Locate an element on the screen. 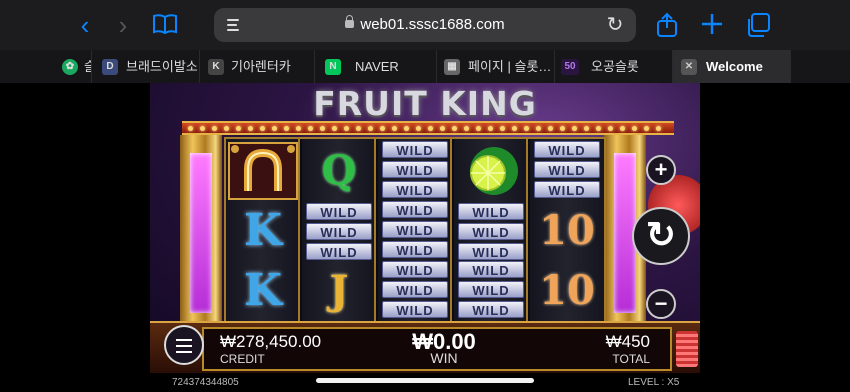  new-tab-icon is located at coordinates (712, 24).